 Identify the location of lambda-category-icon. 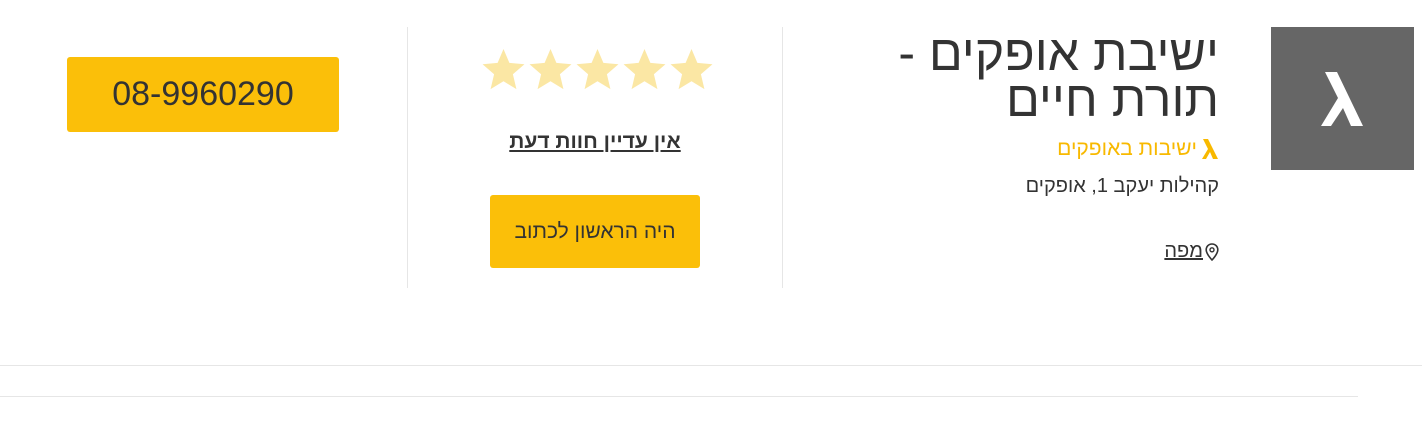
(1210, 149).